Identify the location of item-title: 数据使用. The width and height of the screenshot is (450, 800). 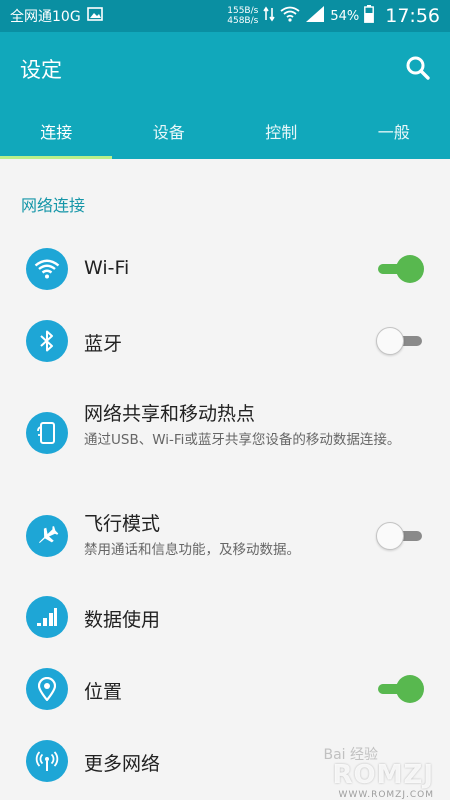
(122, 620).